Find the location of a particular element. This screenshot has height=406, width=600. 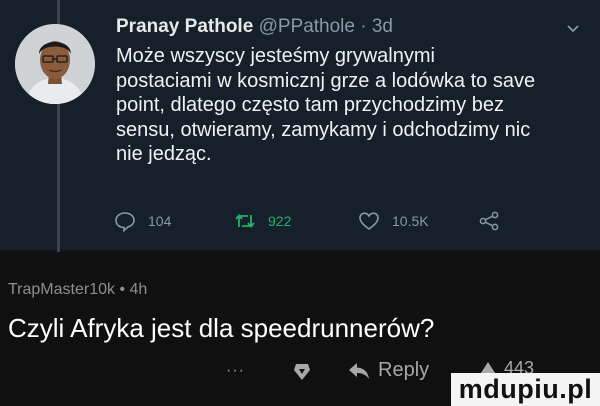

comment-age: 4h is located at coordinates (138, 289).